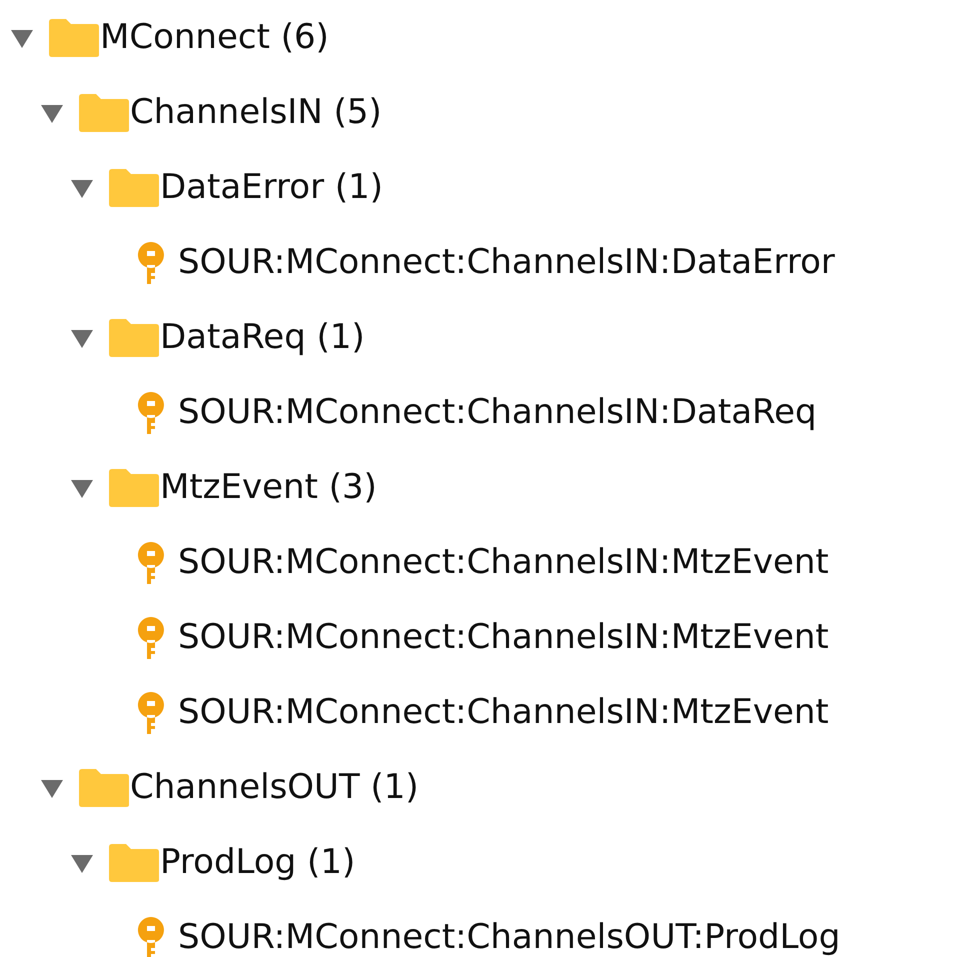  Describe the element at coordinates (509, 934) in the screenshot. I see `key-label: SOUR:MConnect:ChannelsOUT:ProdLog` at that location.